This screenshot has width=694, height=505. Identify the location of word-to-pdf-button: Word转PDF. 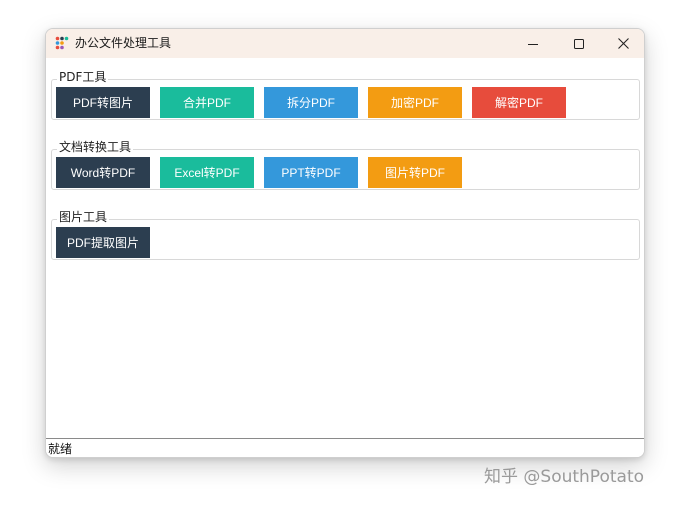
(103, 172).